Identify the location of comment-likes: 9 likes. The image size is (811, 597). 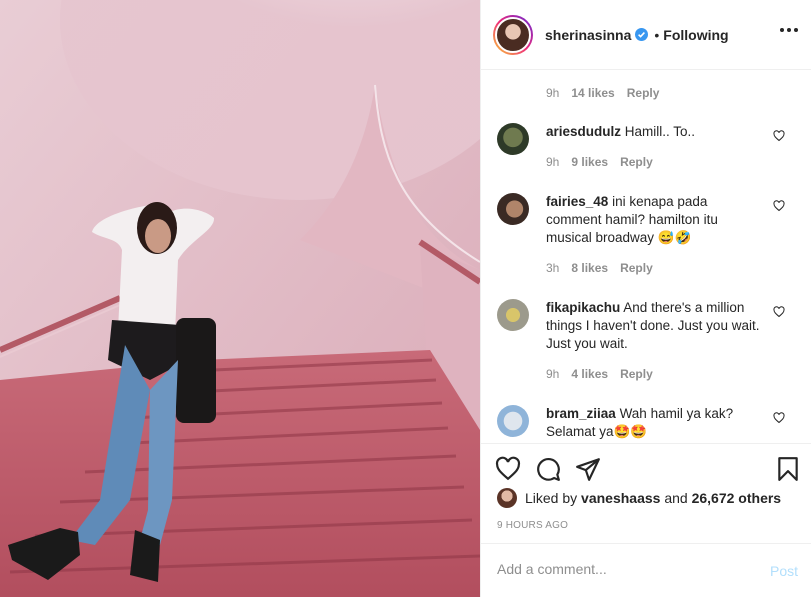
(589, 162).